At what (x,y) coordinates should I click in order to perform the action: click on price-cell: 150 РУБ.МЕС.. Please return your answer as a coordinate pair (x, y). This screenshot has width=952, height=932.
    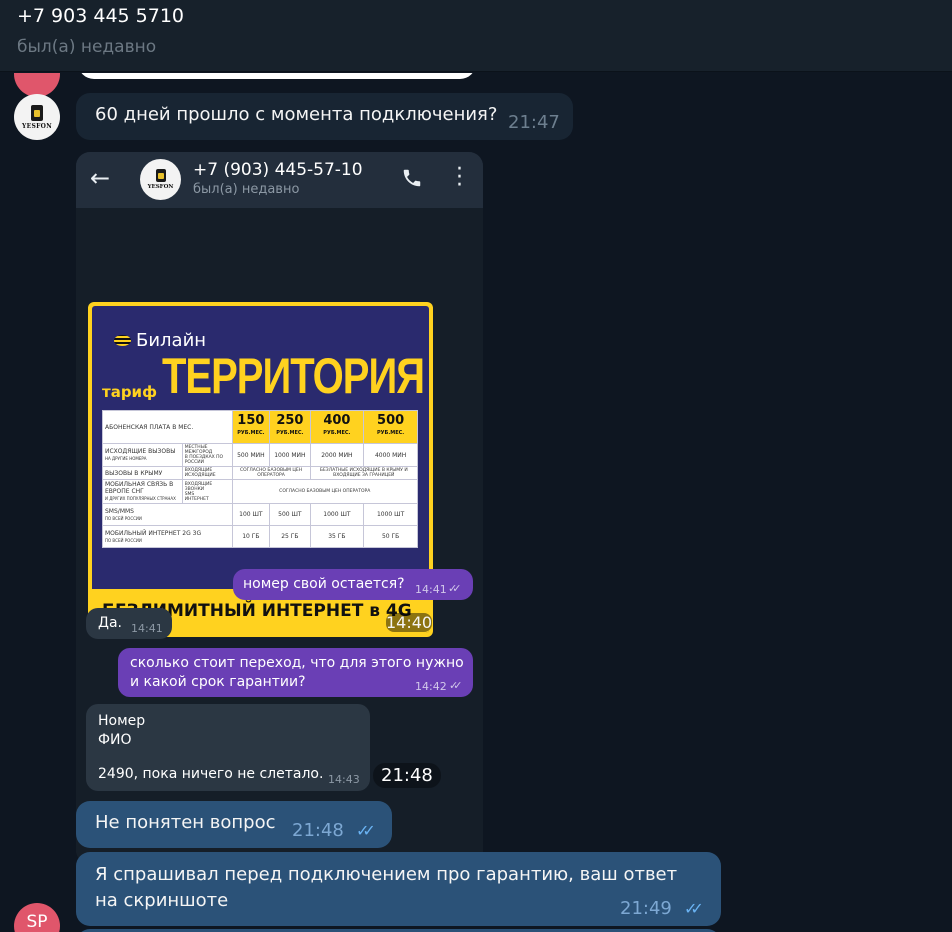
    Looking at the image, I should click on (251, 427).